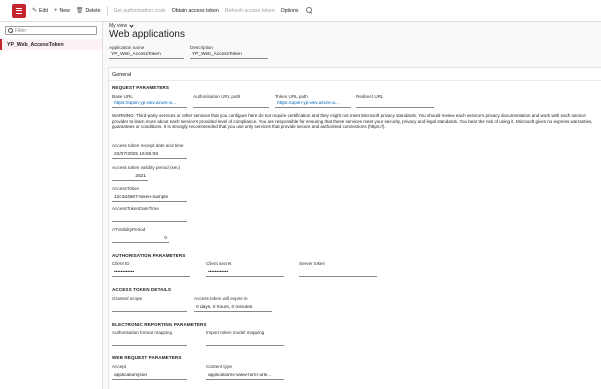 This screenshot has width=601, height=389. Describe the element at coordinates (149, 218) in the screenshot. I see `access-token-datetime-input` at that location.